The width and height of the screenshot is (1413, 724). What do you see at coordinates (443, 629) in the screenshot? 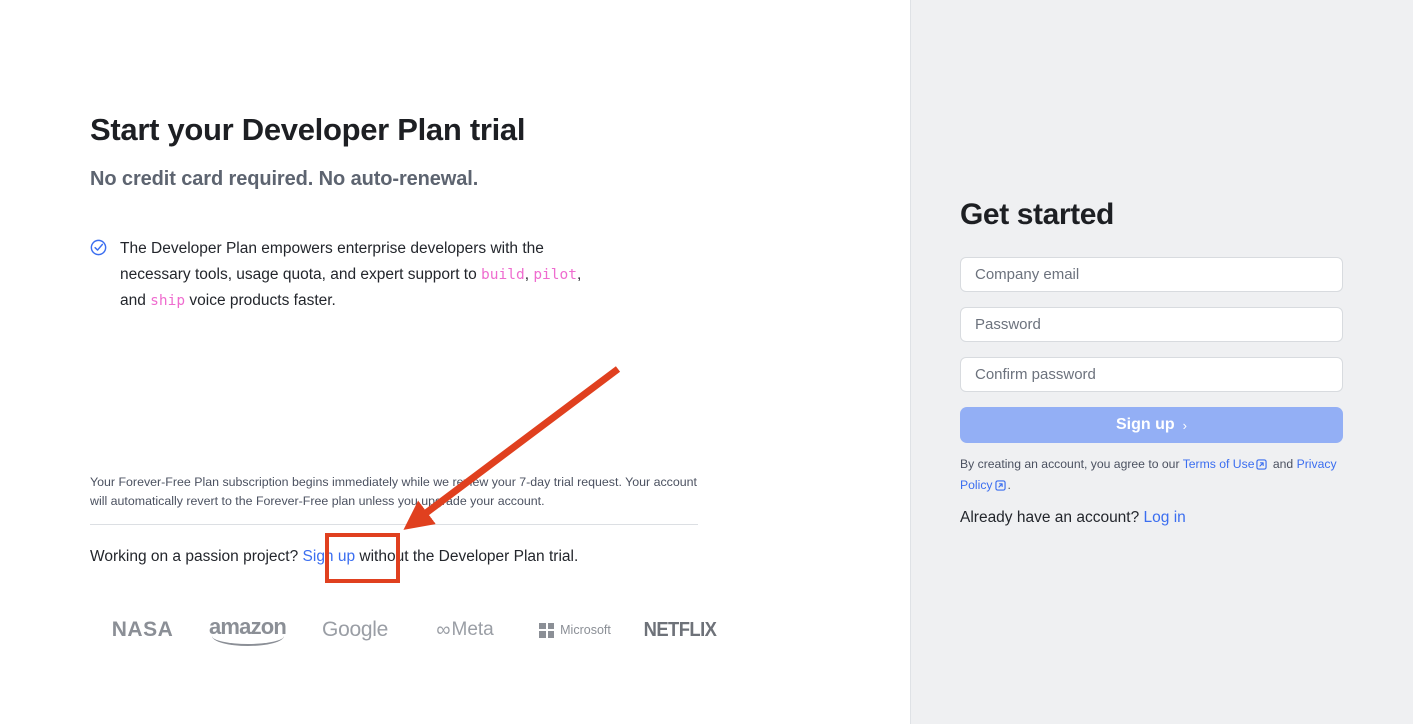
I see `meta-infinity-icon: ∞` at bounding box center [443, 629].